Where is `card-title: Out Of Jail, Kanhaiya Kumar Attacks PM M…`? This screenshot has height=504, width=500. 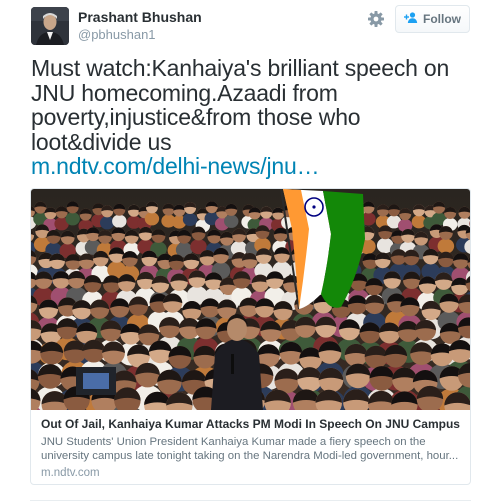 card-title: Out Of Jail, Kanhaiya Kumar Attacks PM M… is located at coordinates (250, 424).